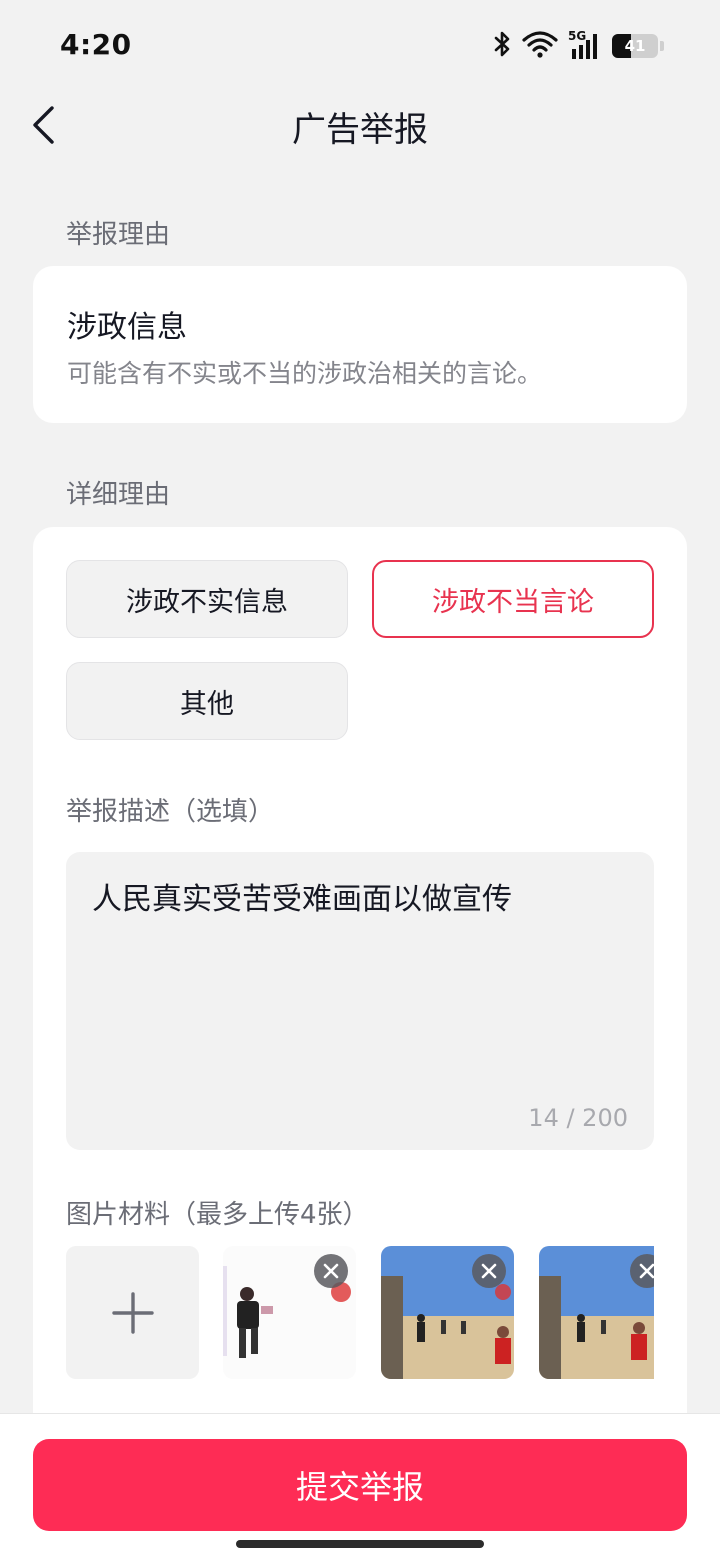 The height and width of the screenshot is (1563, 720). I want to click on images-label: 图片材料（最多上传4张）, so click(217, 1215).